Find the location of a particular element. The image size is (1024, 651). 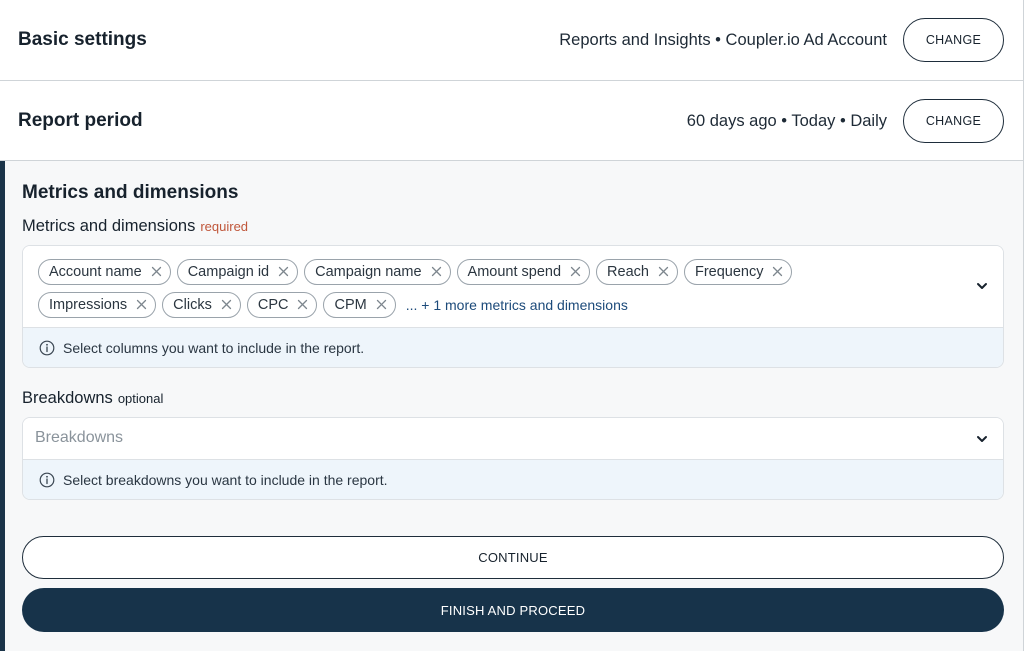

metric-chip: Campaign id is located at coordinates (237, 271).